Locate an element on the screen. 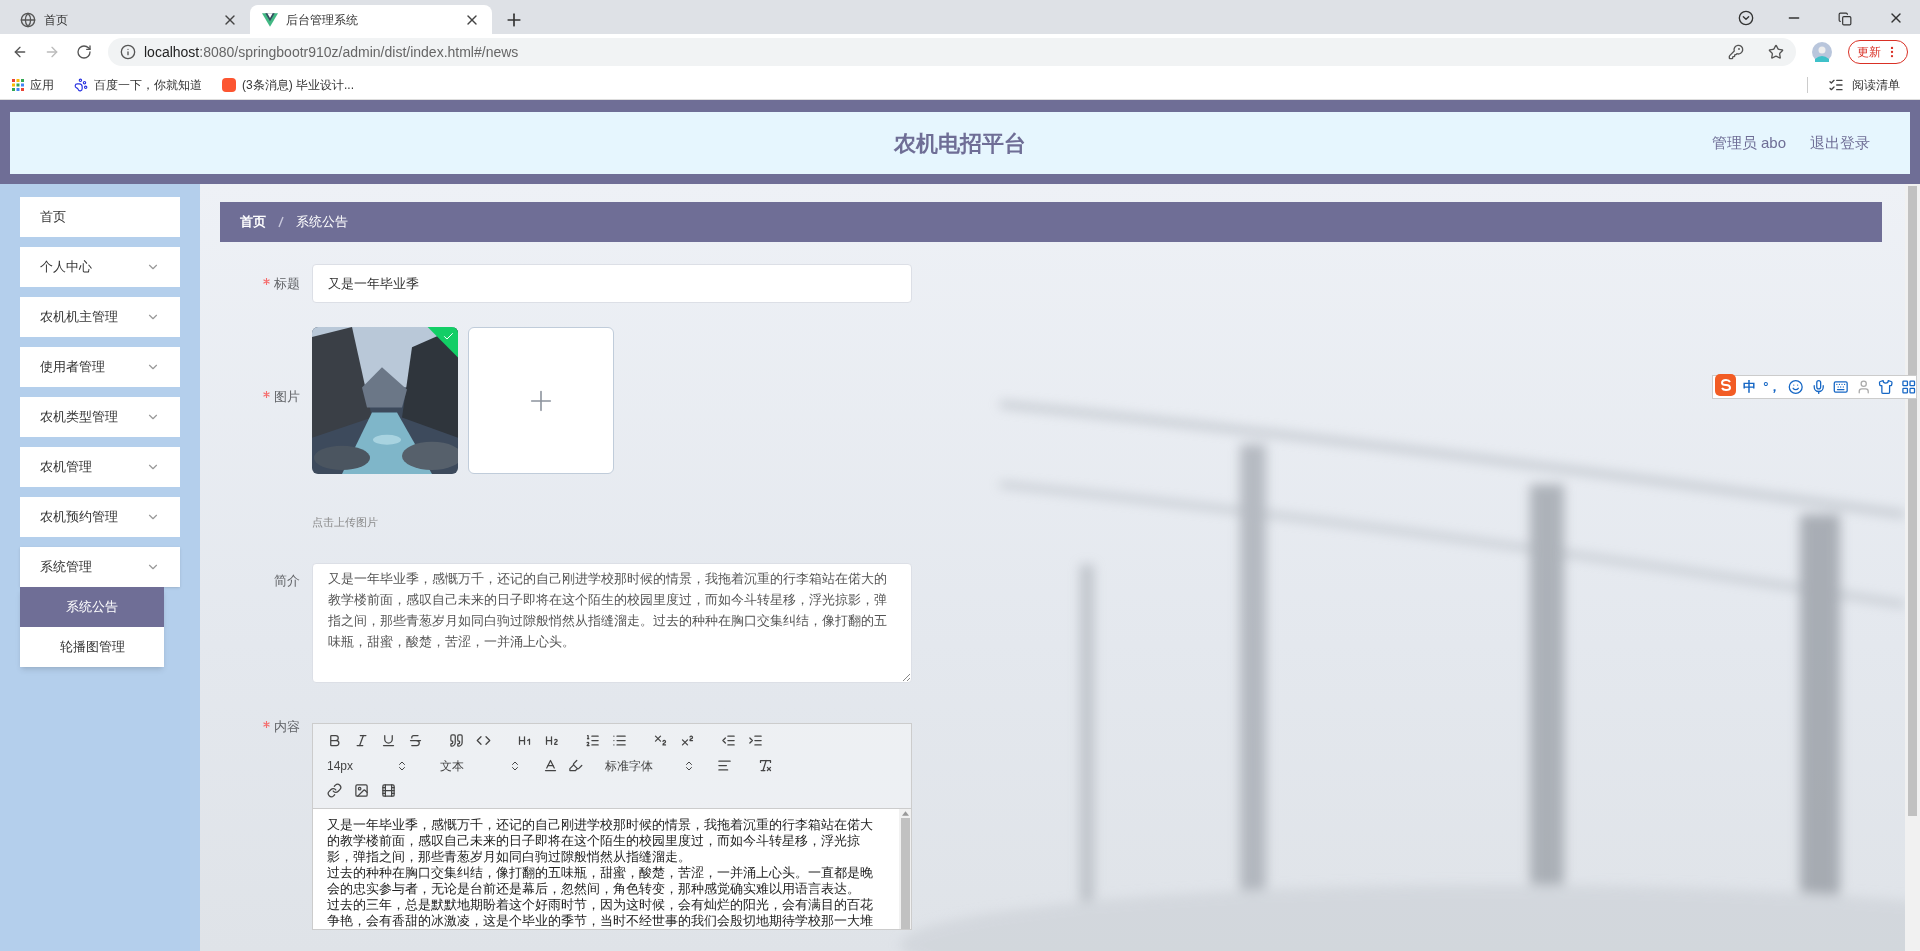 This screenshot has width=1920, height=951. bookmark-link: 百度一下，你就知道 is located at coordinates (148, 84).